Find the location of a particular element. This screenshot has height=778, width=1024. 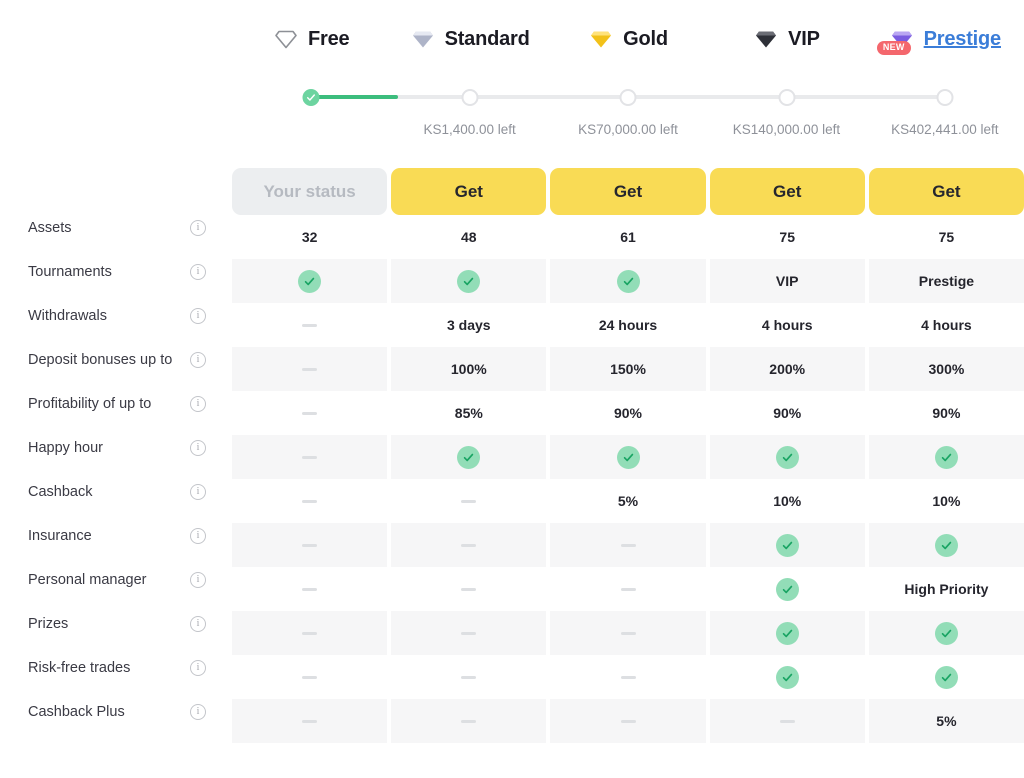

cell-value: 300% is located at coordinates (946, 369).